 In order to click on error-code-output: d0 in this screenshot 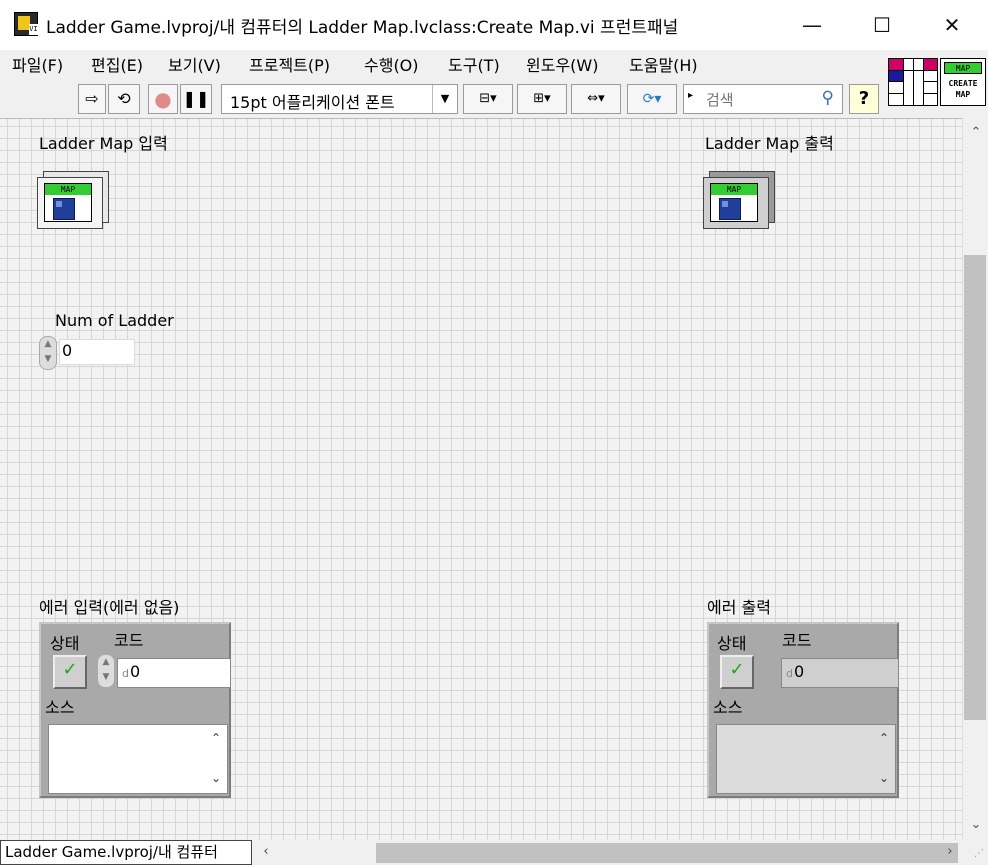, I will do `click(840, 673)`.